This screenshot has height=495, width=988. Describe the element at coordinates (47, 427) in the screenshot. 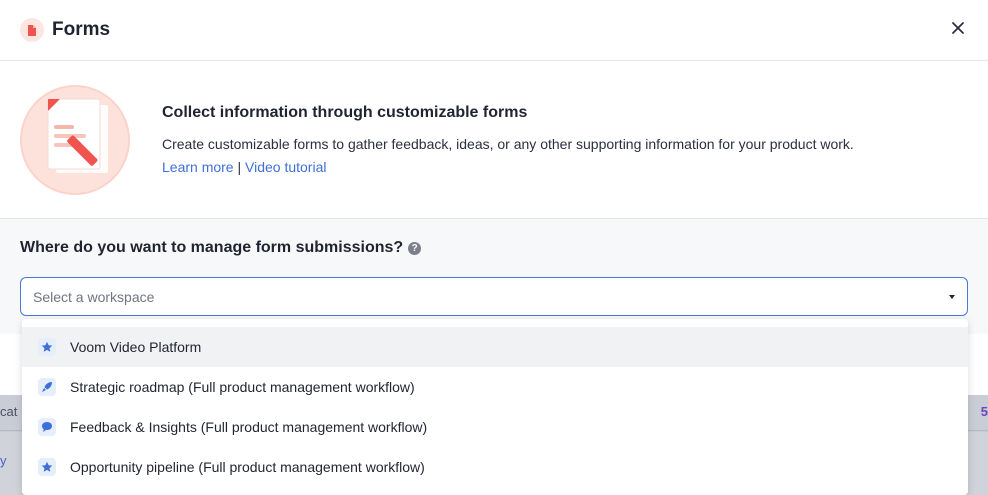

I see `speech-bubble-icon` at that location.